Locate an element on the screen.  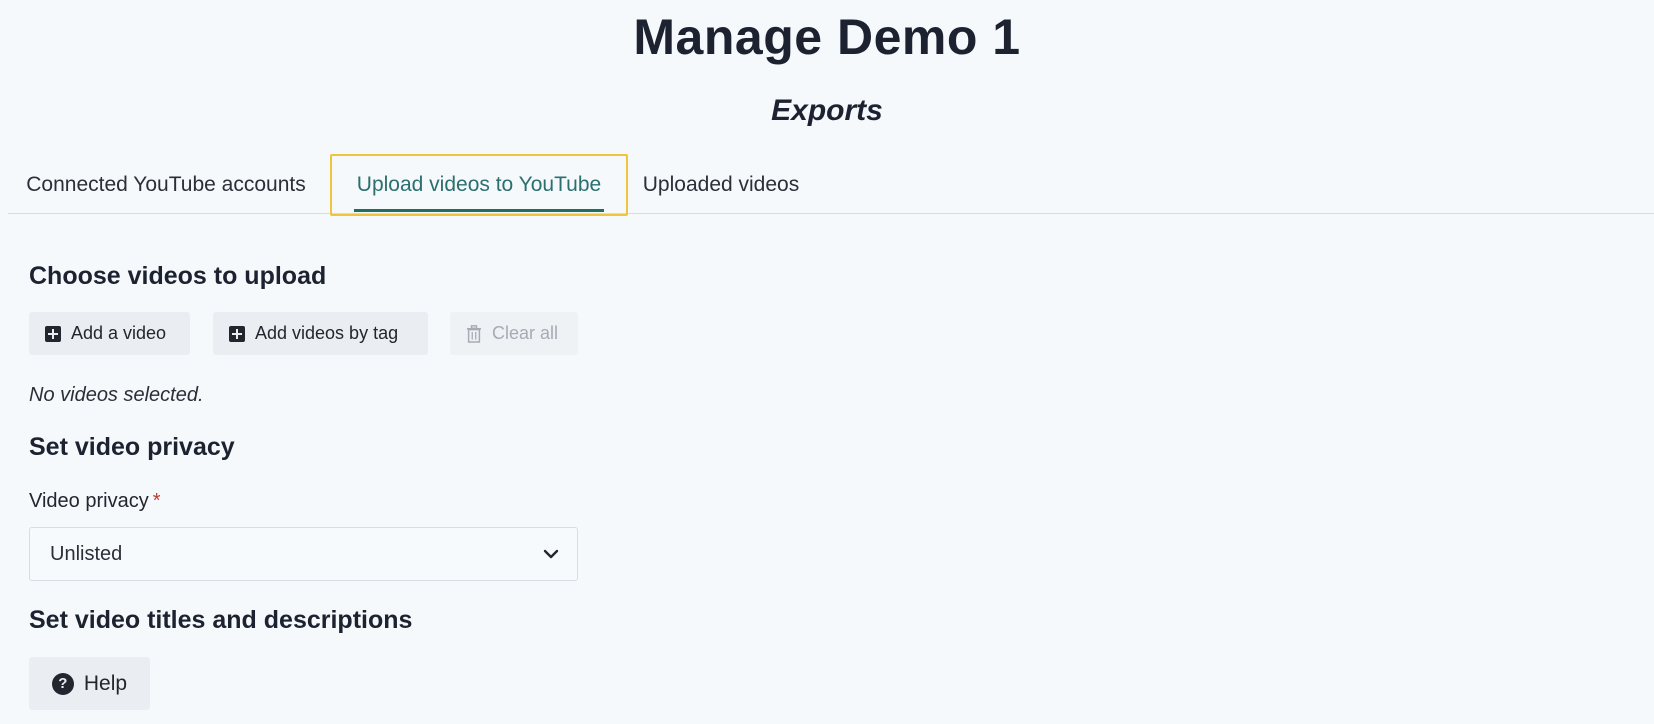
chevron-down-icon is located at coordinates (551, 554).